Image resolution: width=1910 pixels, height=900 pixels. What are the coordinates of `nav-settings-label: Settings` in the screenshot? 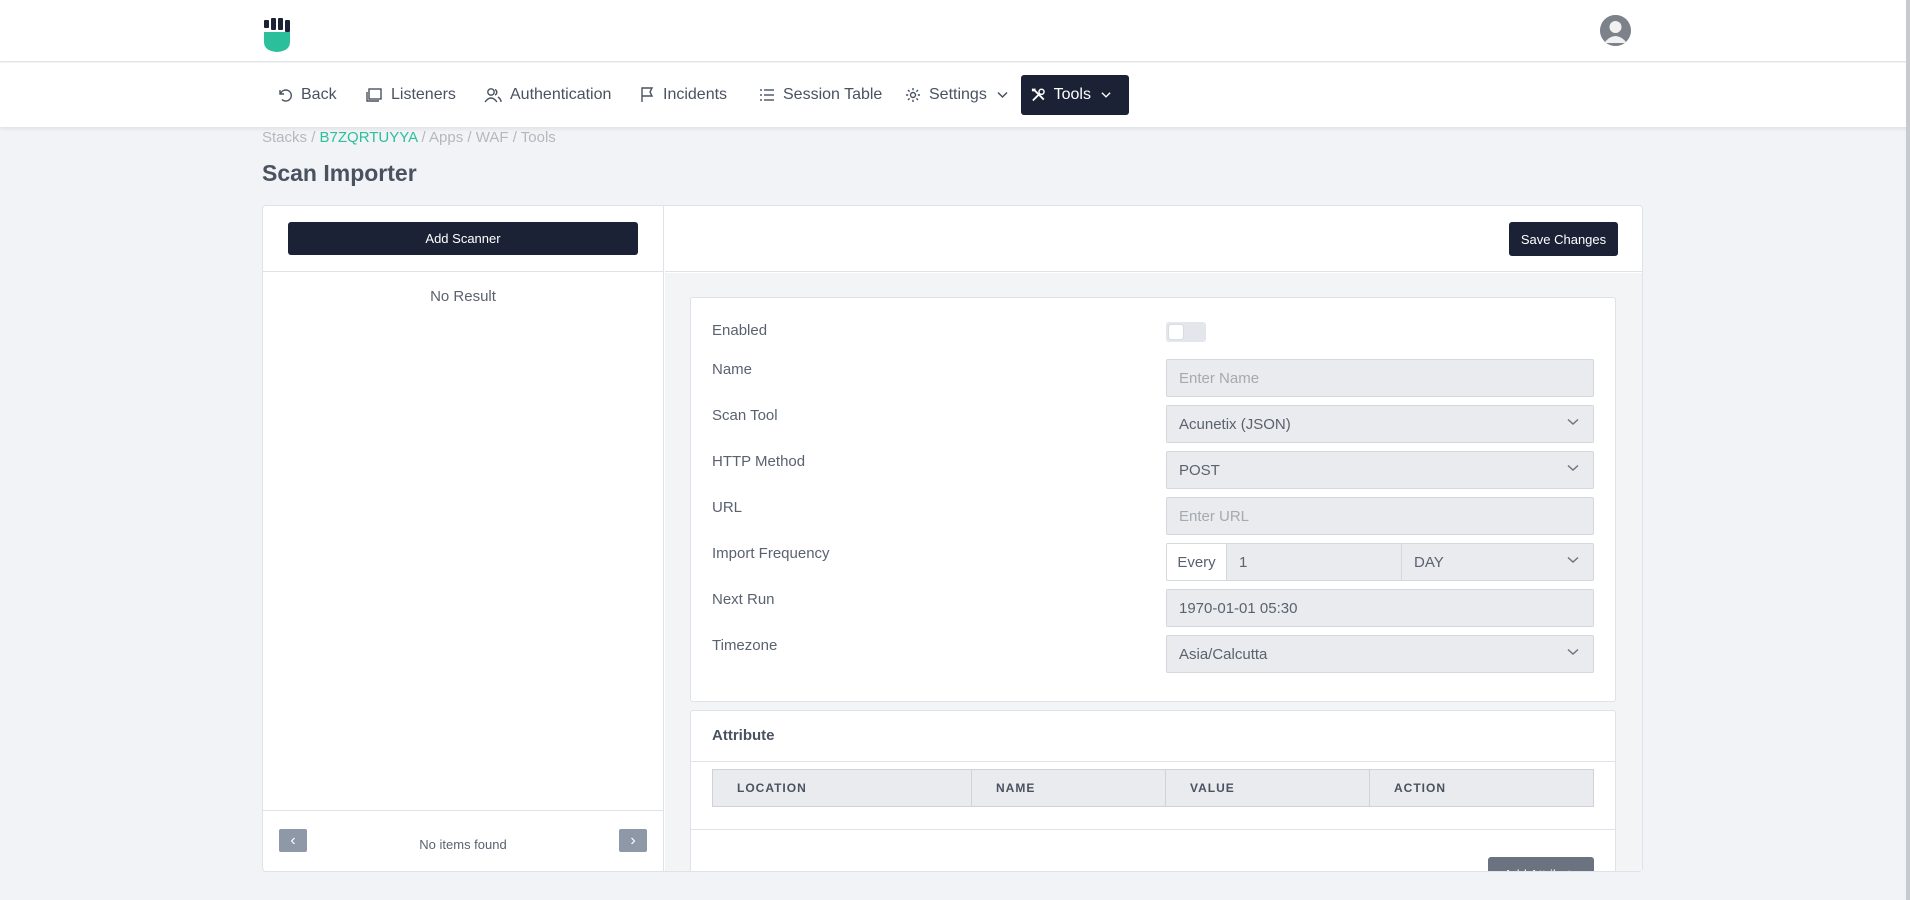 It's located at (958, 94).